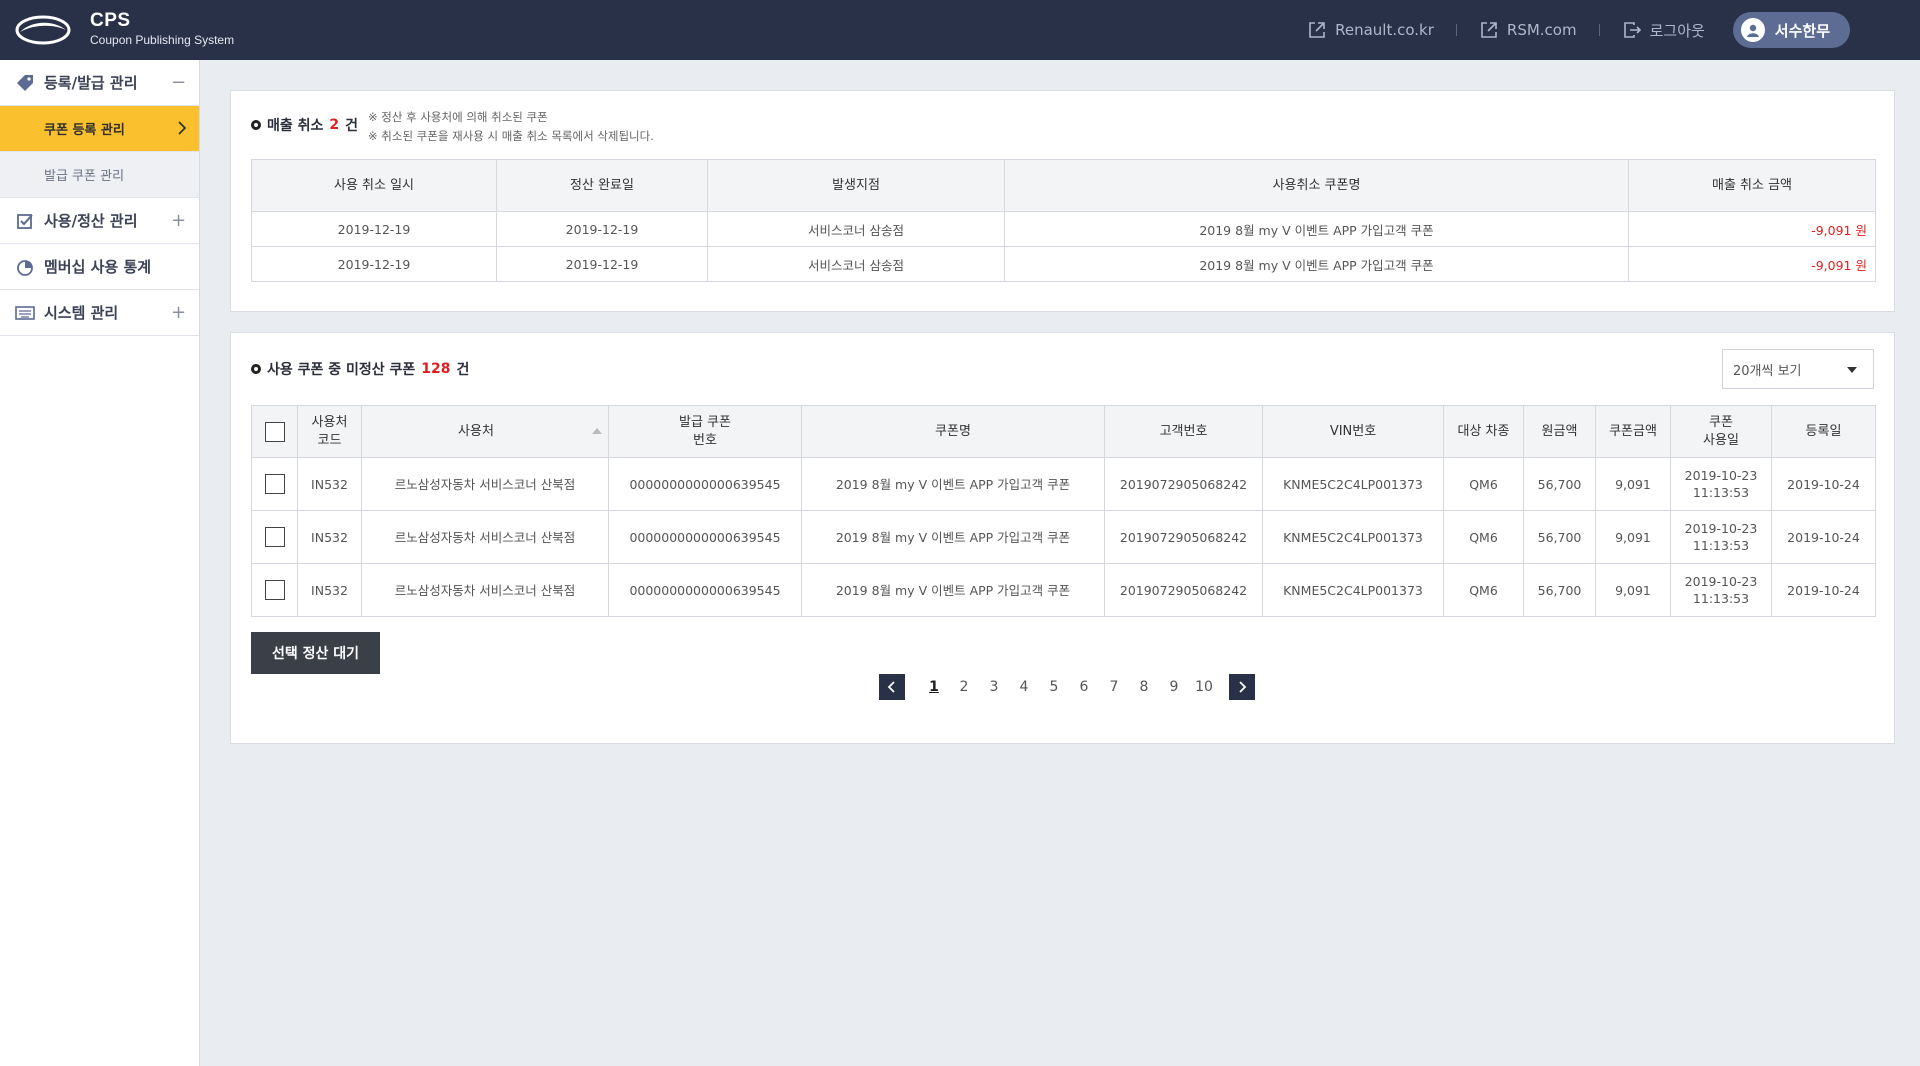  Describe the element at coordinates (1483, 431) in the screenshot. I see `column-header: 대상 차종` at that location.